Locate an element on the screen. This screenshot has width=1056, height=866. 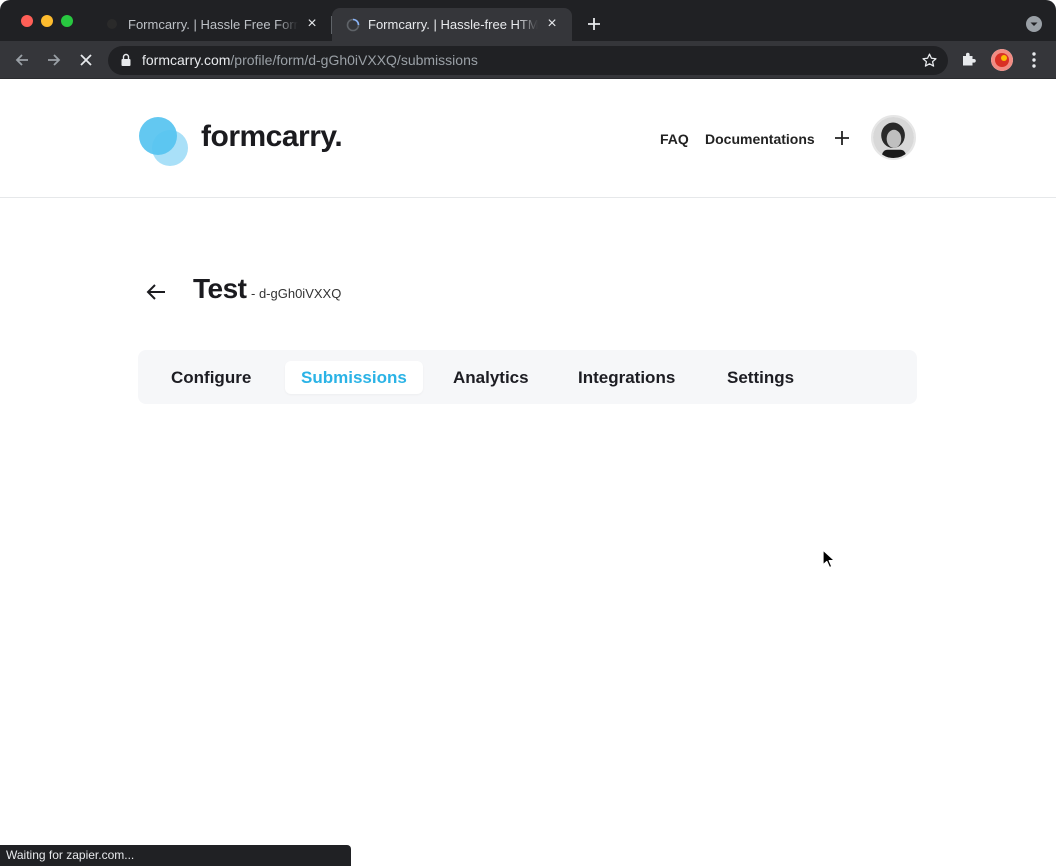
user-avatar is located at coordinates (893, 137).